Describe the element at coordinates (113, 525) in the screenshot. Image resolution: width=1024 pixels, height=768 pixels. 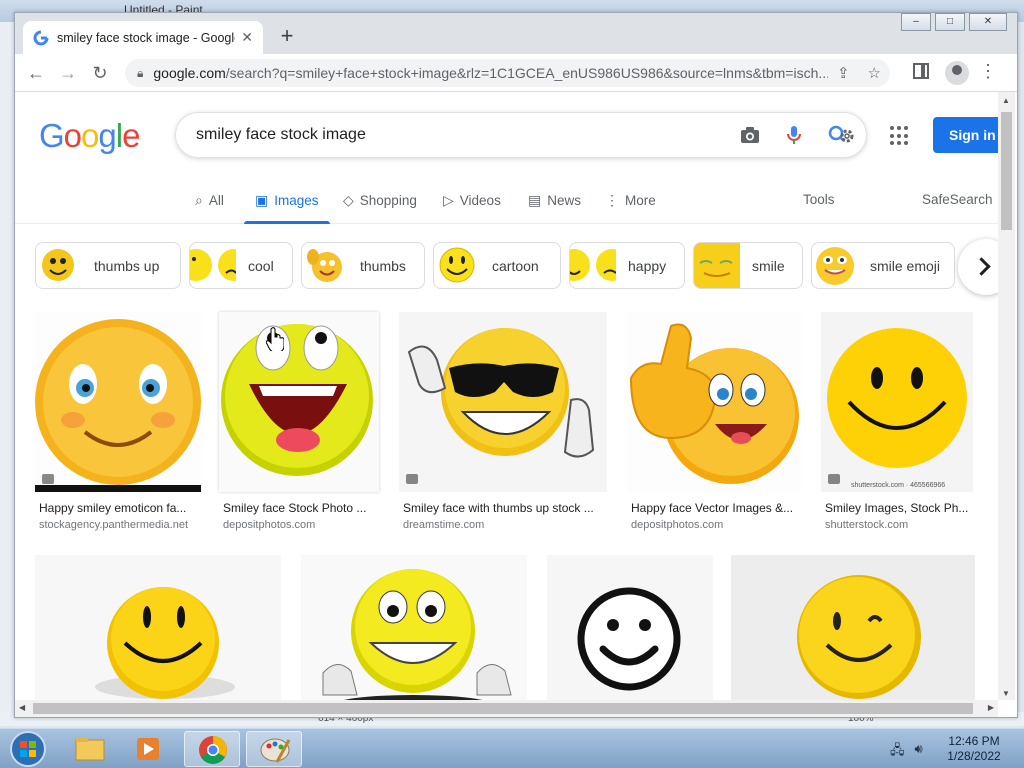
I see `result-source: stockagency.panthermedia.net` at that location.